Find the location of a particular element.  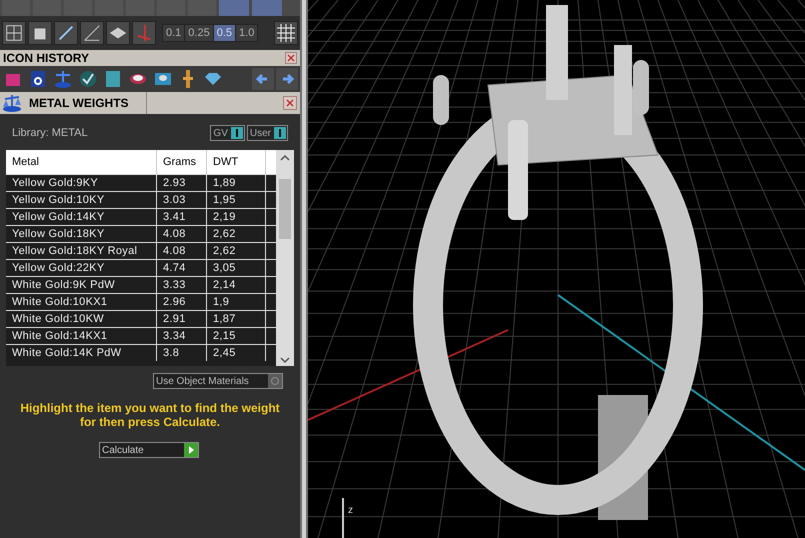

table-cell: 2,15 is located at coordinates (236, 336).